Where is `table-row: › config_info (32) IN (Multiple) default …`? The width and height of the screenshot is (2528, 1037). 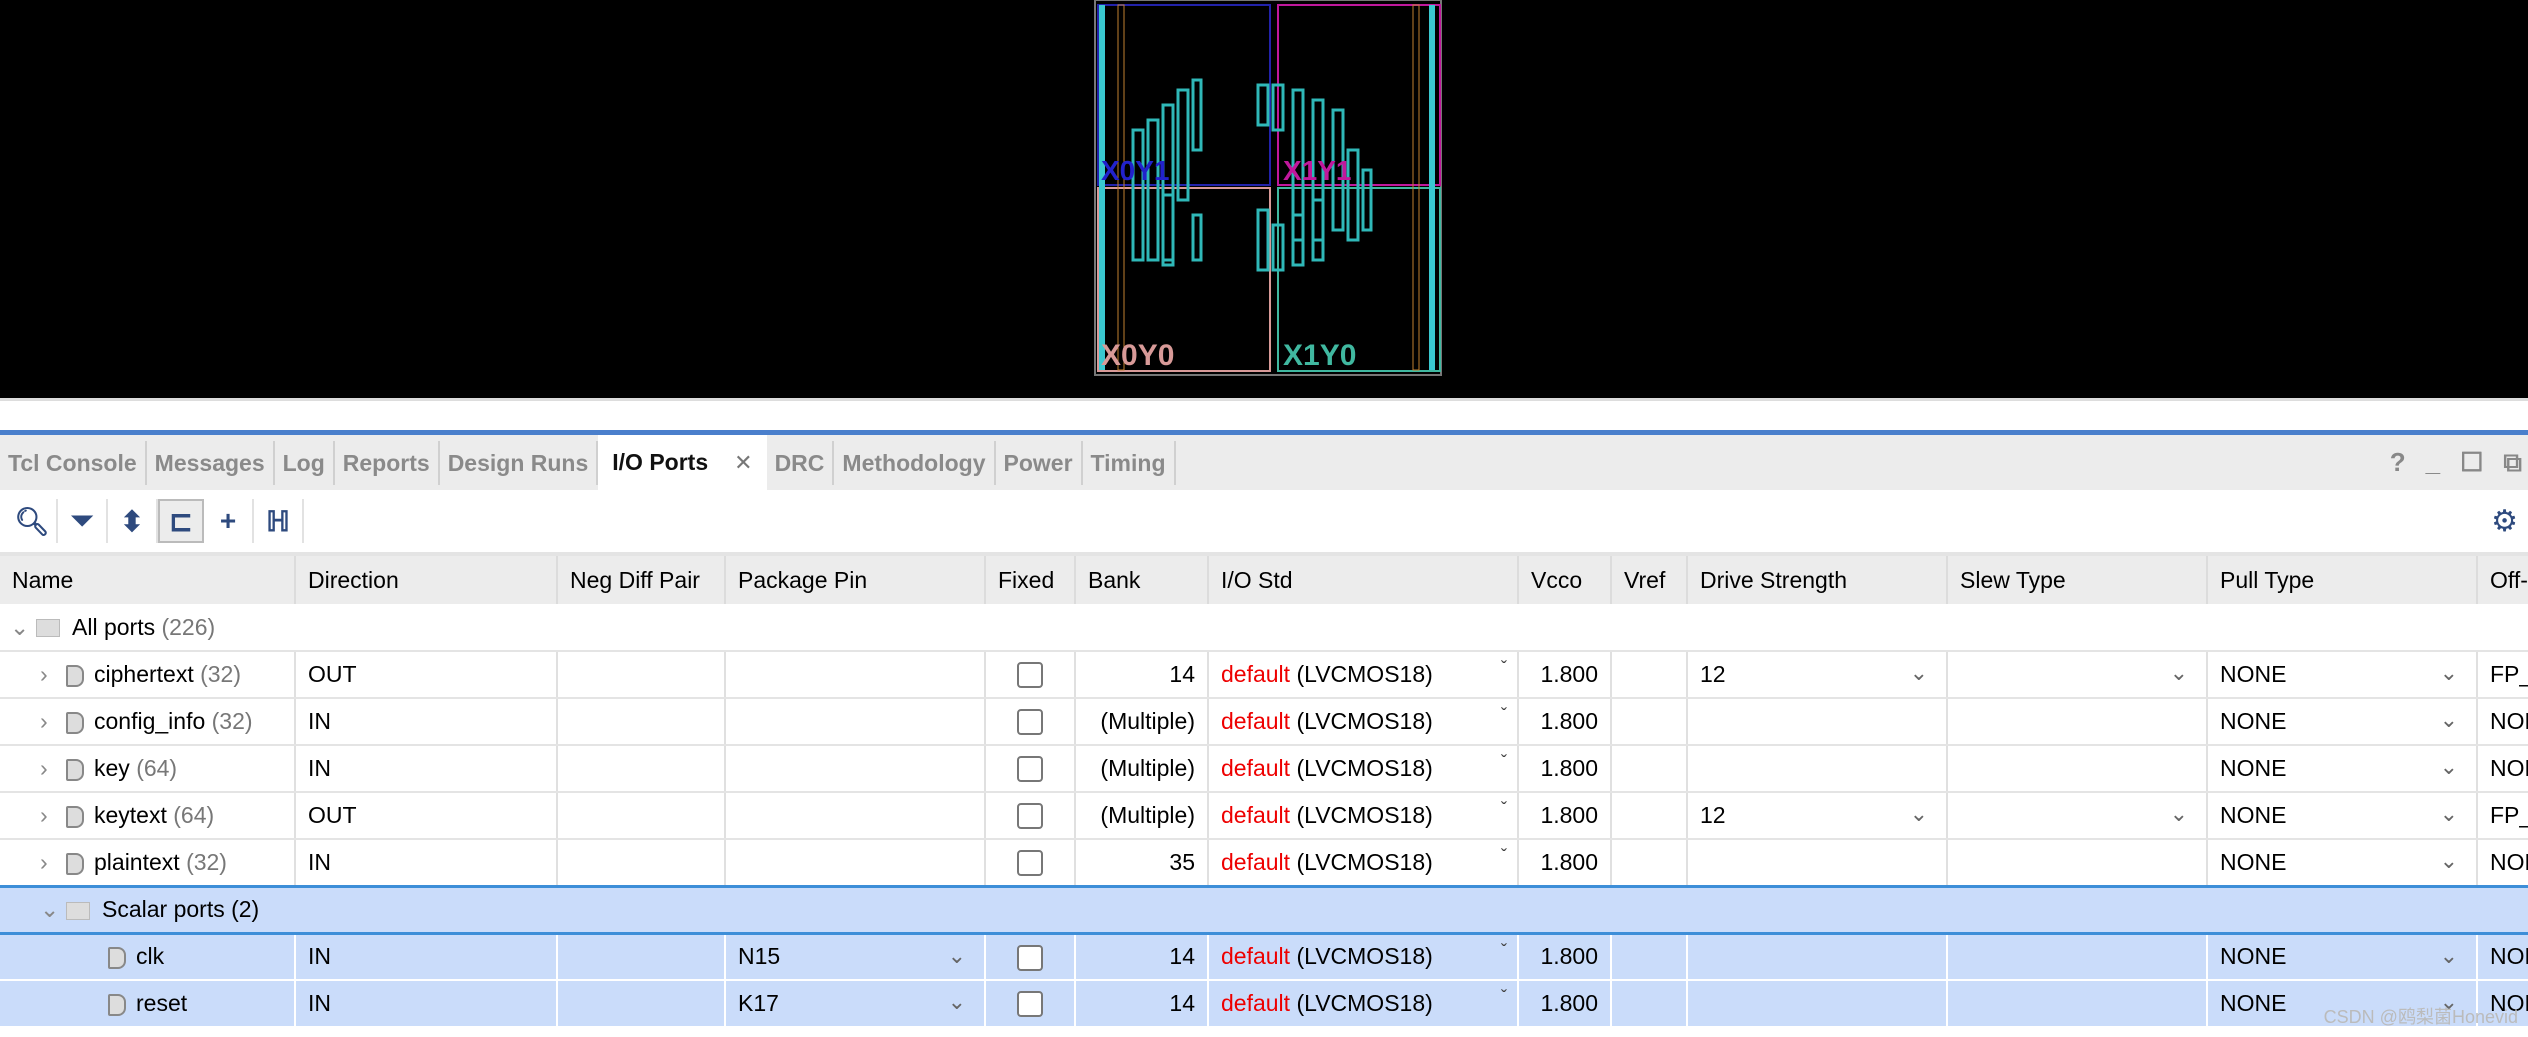 table-row: › config_info (32) IN (Multiple) default … is located at coordinates (1264, 722).